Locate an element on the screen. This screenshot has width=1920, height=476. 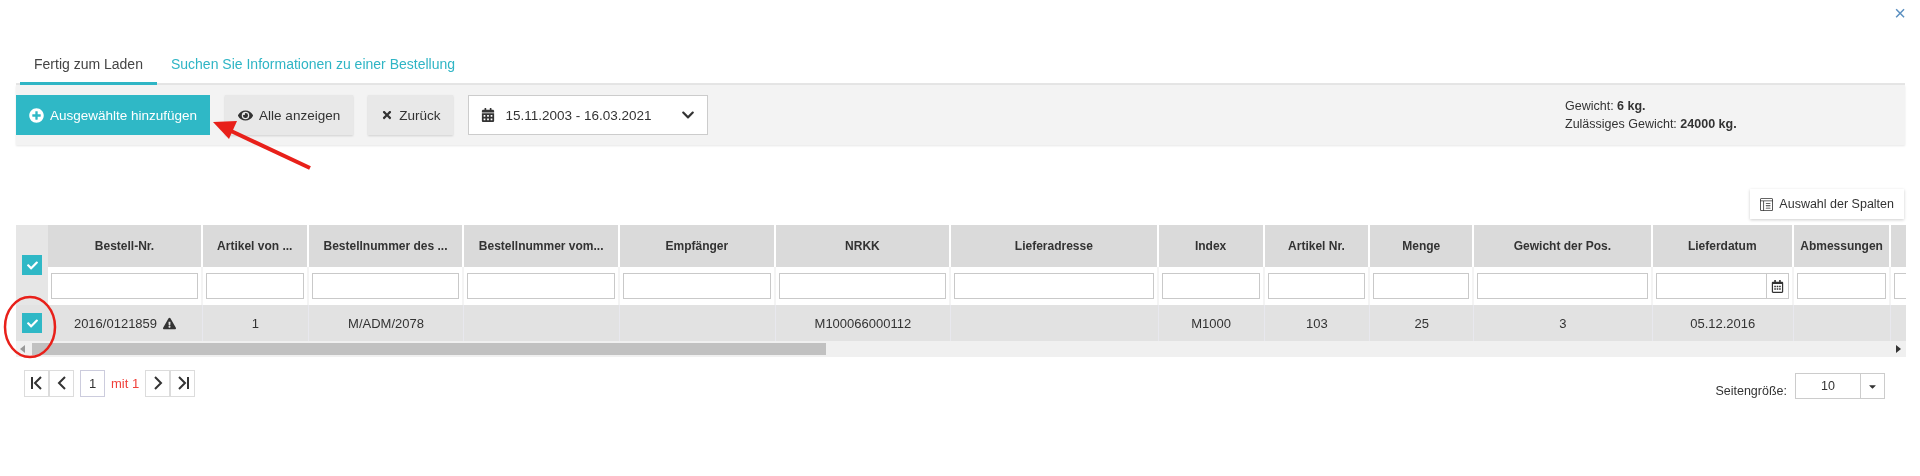
table-cell: 103 is located at coordinates (1317, 323).